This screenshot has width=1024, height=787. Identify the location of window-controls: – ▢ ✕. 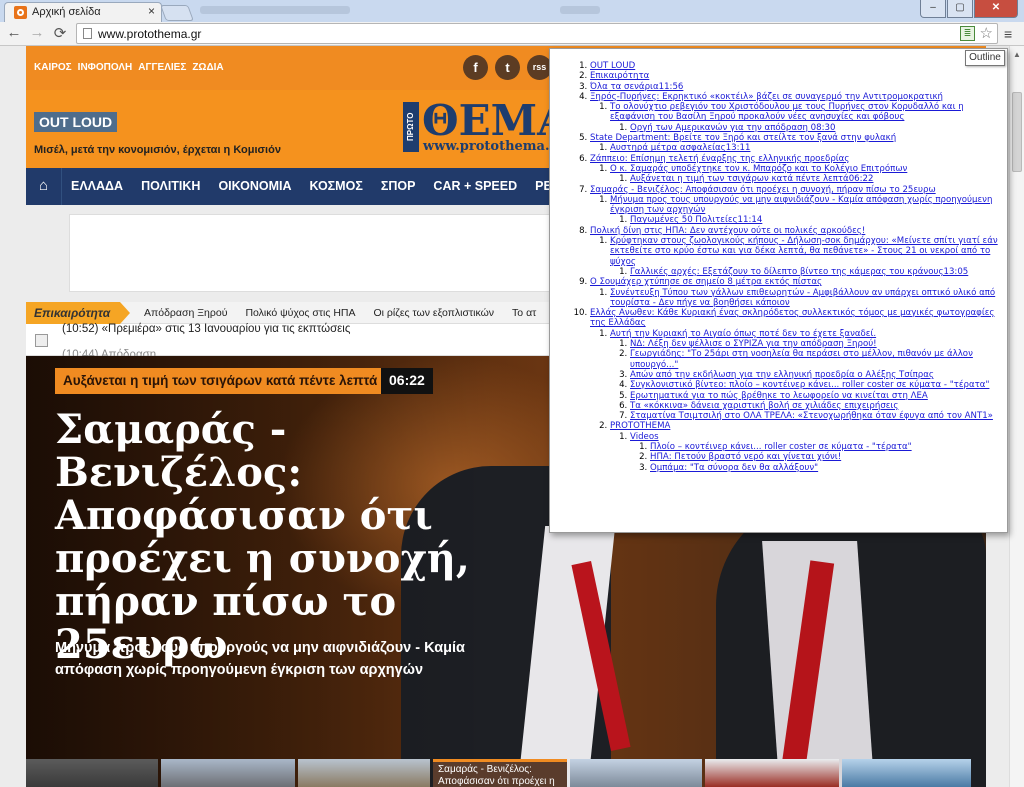
(969, 9).